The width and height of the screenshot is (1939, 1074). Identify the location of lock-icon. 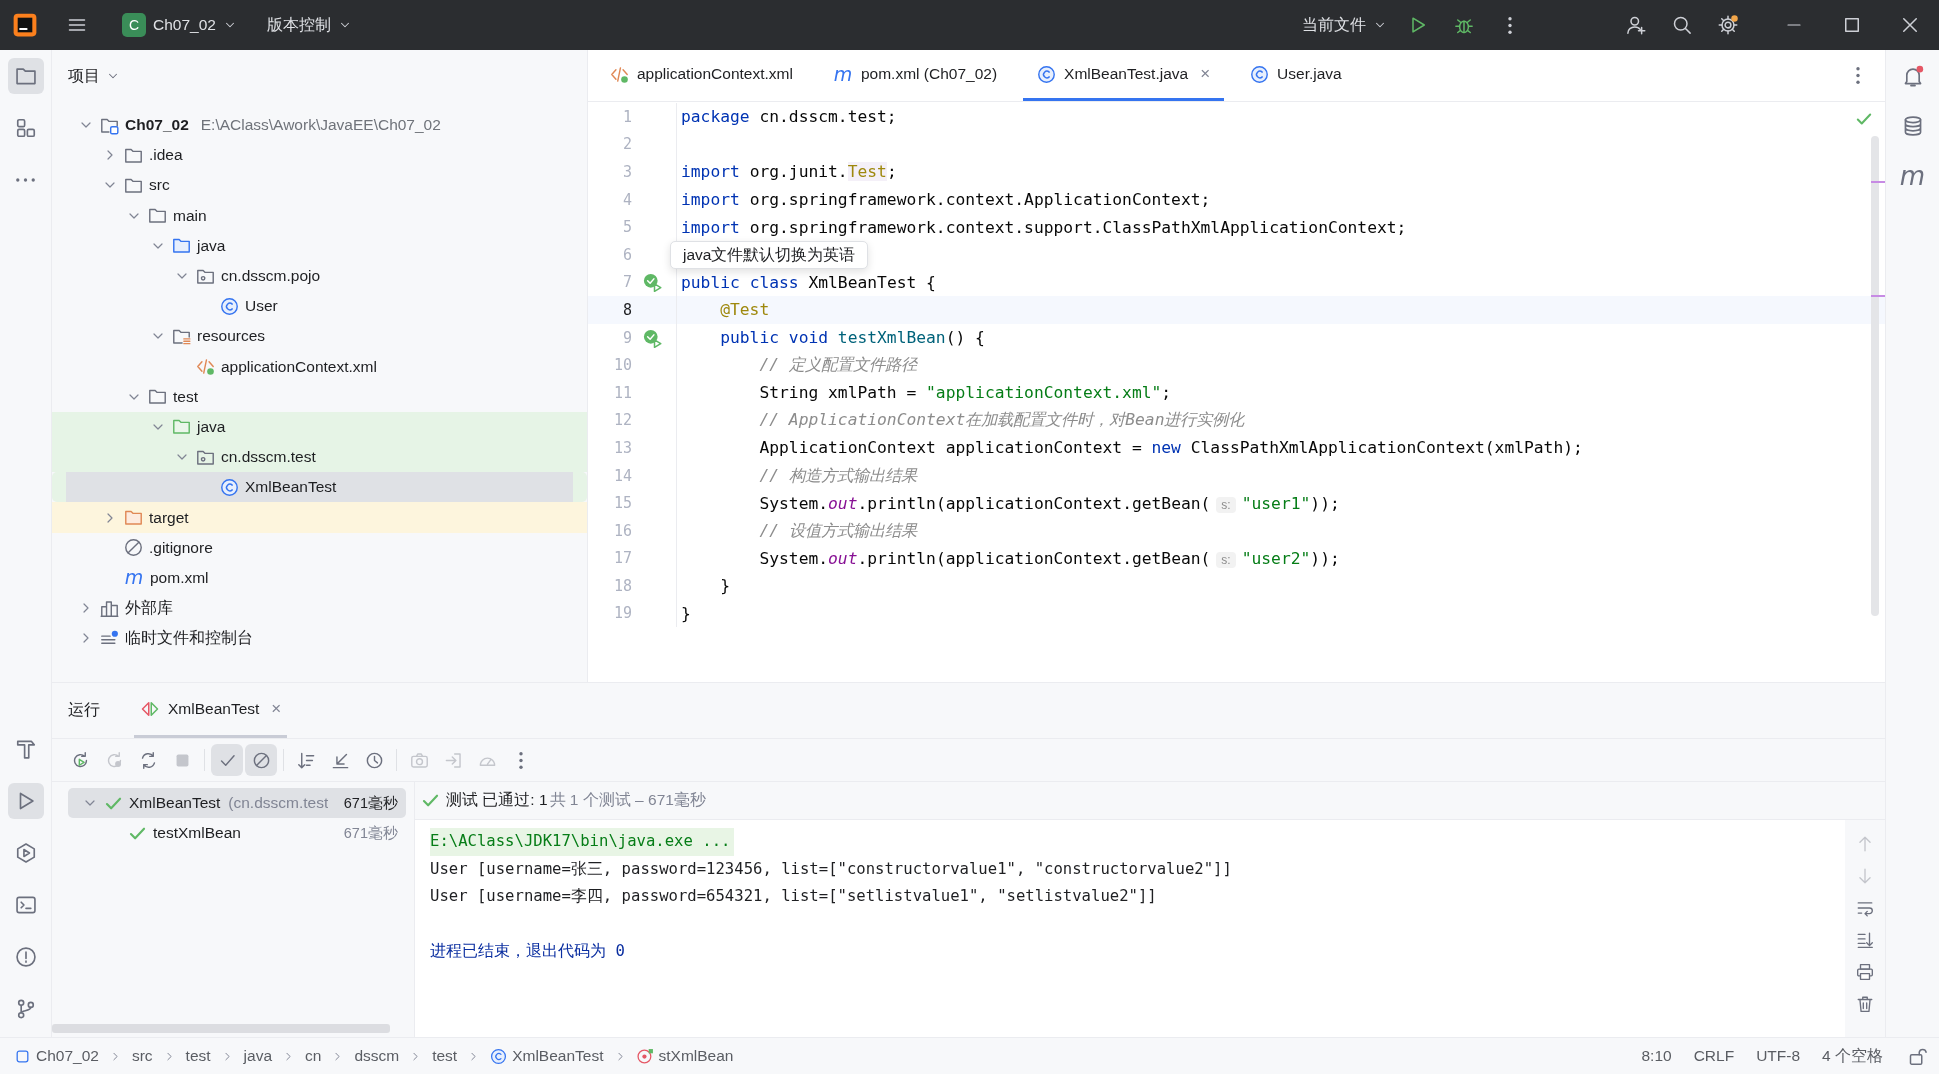
(1918, 1056).